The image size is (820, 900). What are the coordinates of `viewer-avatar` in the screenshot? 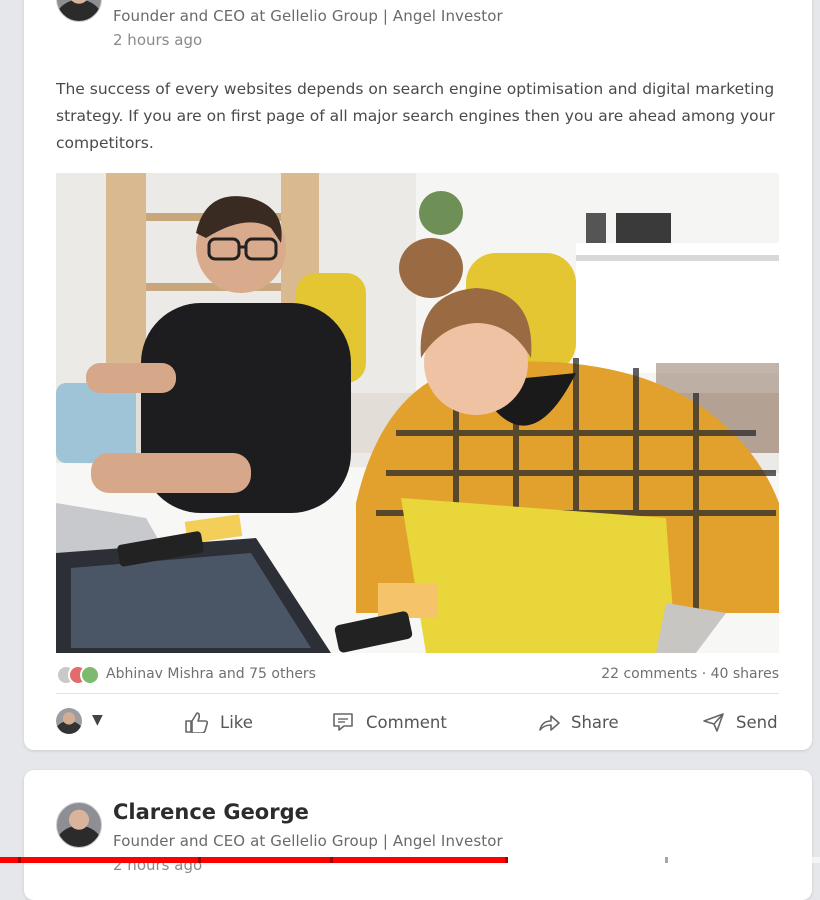 It's located at (69, 721).